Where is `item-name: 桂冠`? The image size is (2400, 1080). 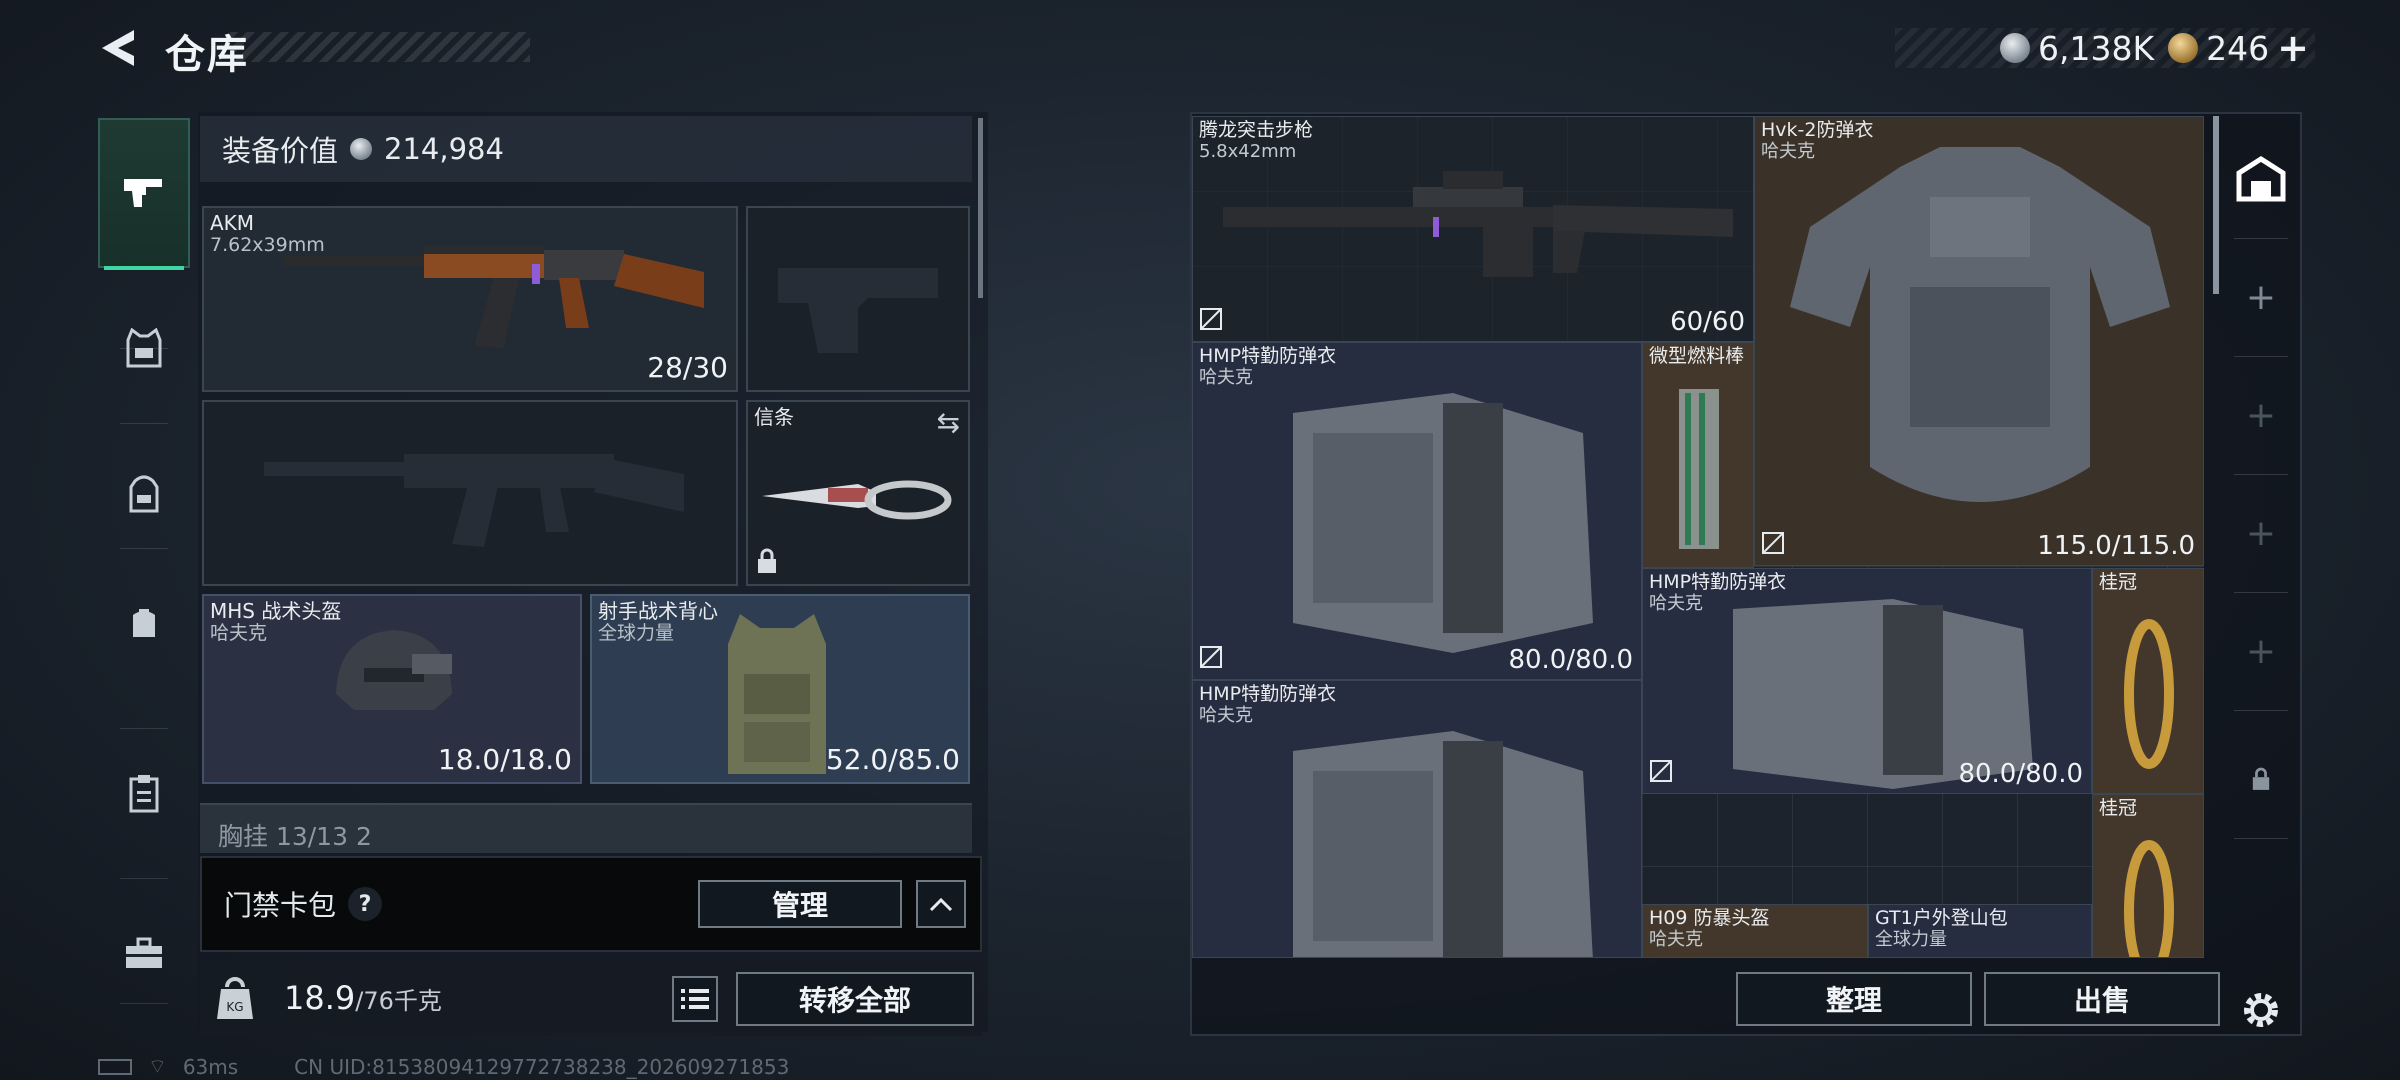 item-name: 桂冠 is located at coordinates (2118, 582).